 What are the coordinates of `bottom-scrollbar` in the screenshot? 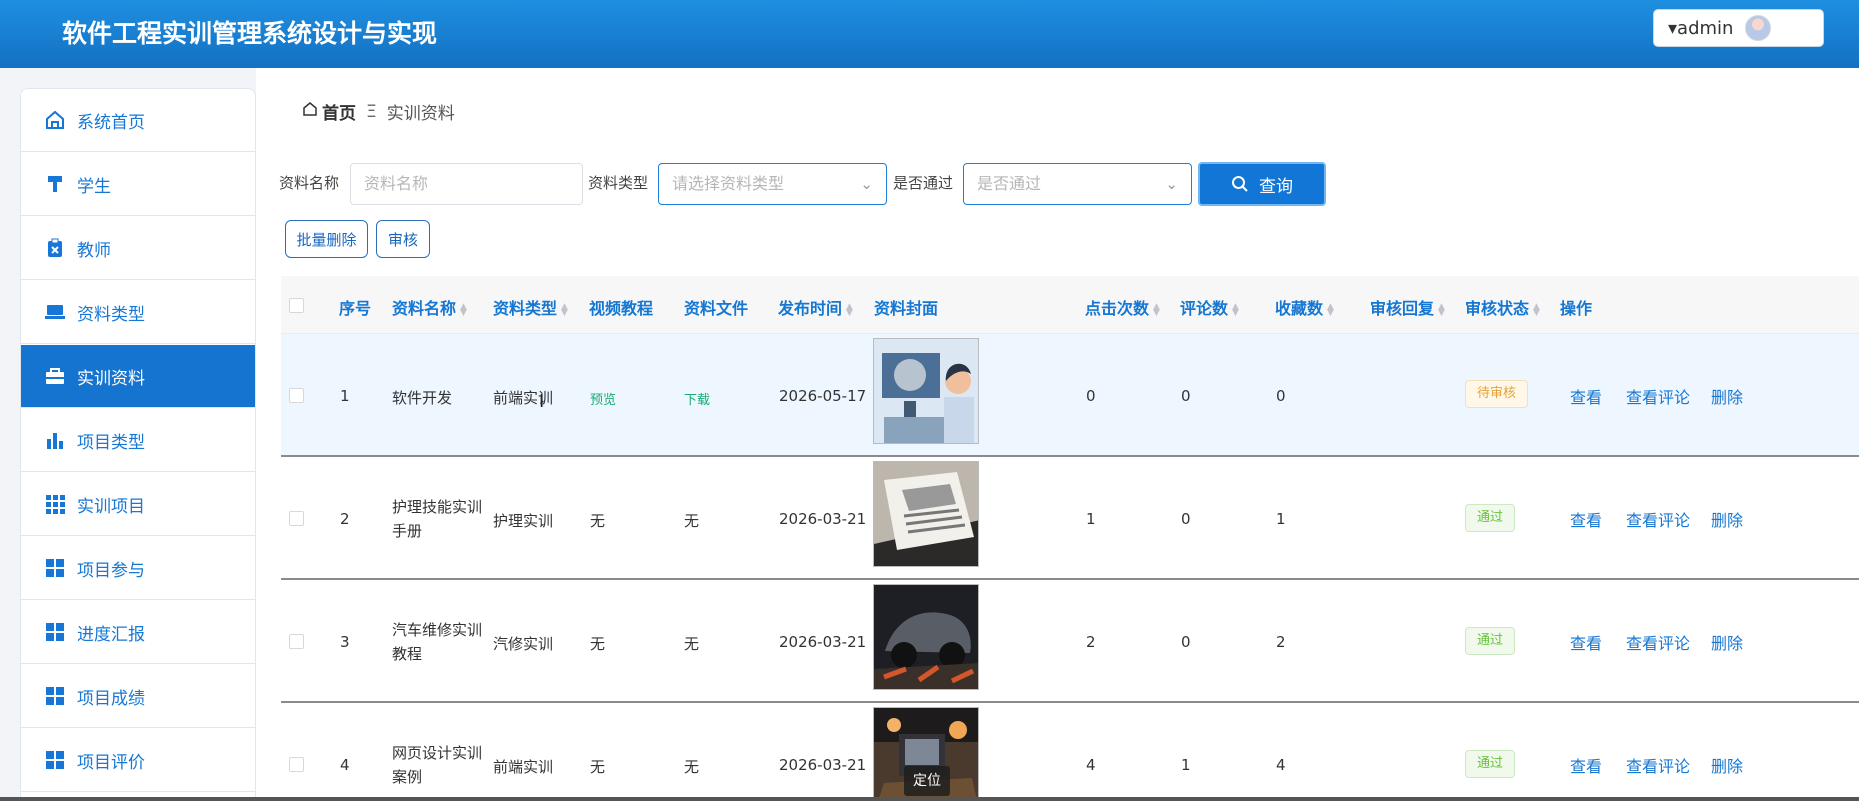 It's located at (929, 799).